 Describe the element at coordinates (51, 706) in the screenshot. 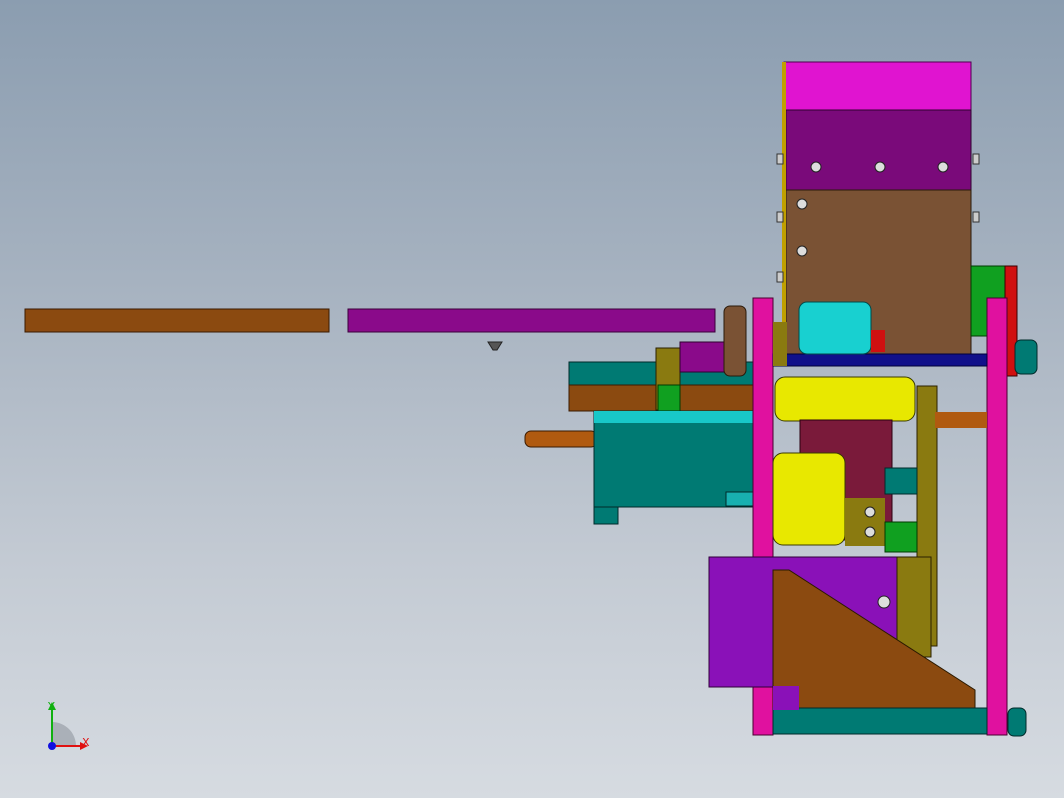

I see `triad-y-label: Y` at that location.